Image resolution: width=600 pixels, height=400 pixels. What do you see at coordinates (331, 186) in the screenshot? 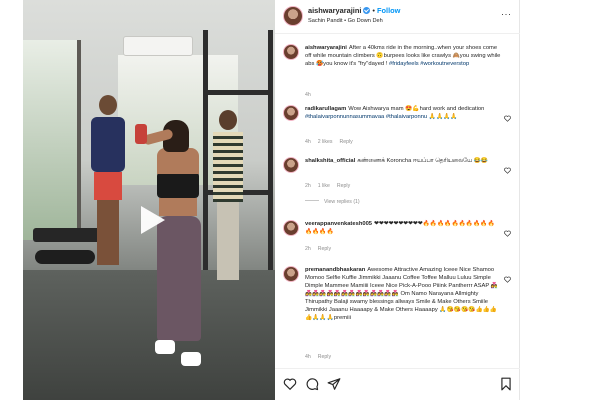
I see `comment-meta: 2h 1 like Reply` at bounding box center [331, 186].